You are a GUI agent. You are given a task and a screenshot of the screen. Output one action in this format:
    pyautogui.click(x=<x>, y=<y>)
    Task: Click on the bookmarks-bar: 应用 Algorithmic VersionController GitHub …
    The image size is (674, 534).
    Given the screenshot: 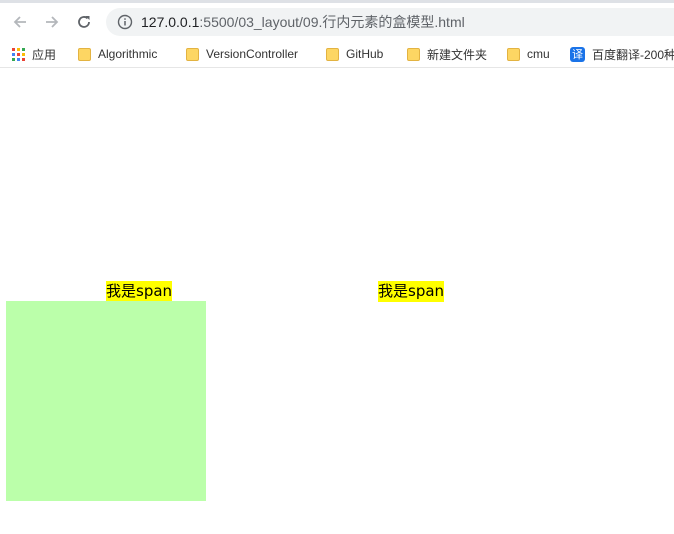 What is the action you would take?
    pyautogui.click(x=337, y=54)
    